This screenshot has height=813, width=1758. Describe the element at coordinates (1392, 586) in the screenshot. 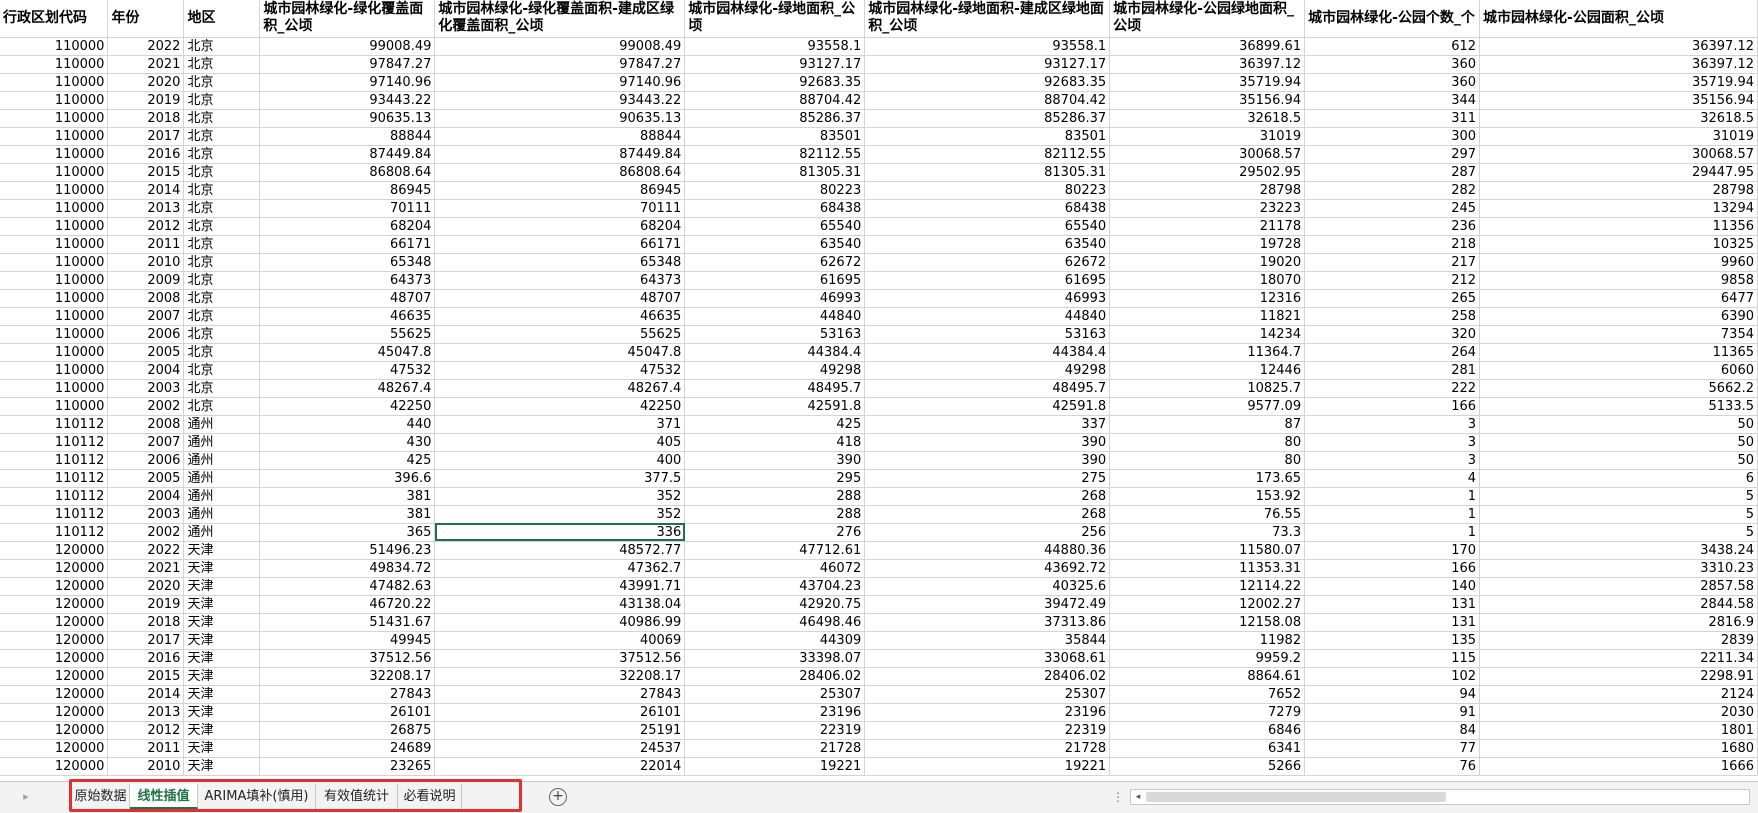

I see `table-cell: 140` at that location.